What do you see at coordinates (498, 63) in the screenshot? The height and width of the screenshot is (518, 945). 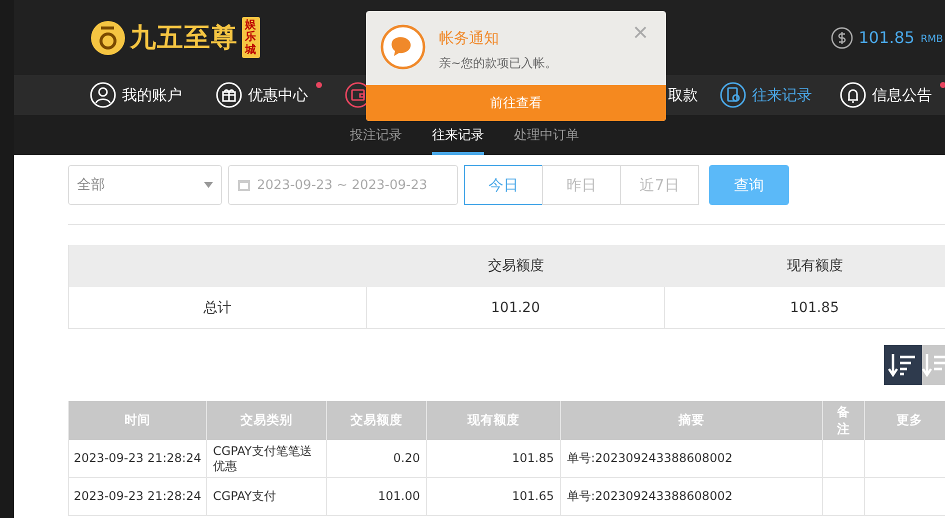 I see `notification-message: 亲~您的款项已入帐。` at bounding box center [498, 63].